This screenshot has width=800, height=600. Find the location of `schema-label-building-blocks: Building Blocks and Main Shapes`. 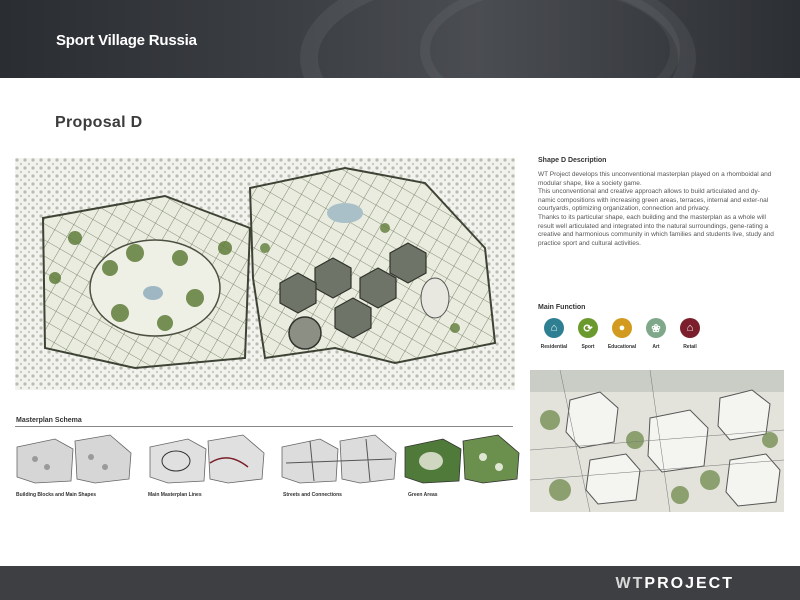

schema-label-building-blocks: Building Blocks and Main Shapes is located at coordinates (56, 495).